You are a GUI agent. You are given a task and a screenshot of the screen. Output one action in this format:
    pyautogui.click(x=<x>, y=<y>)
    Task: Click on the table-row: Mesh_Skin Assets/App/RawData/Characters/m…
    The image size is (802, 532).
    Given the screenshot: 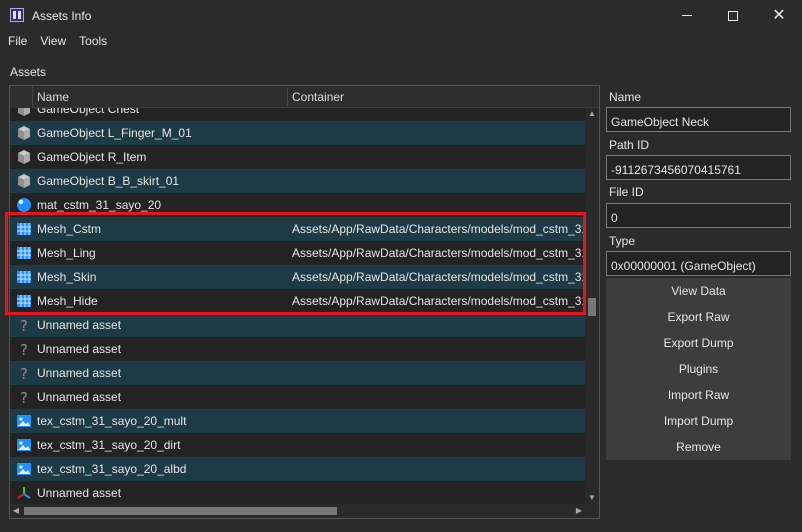 What is the action you would take?
    pyautogui.click(x=297, y=277)
    